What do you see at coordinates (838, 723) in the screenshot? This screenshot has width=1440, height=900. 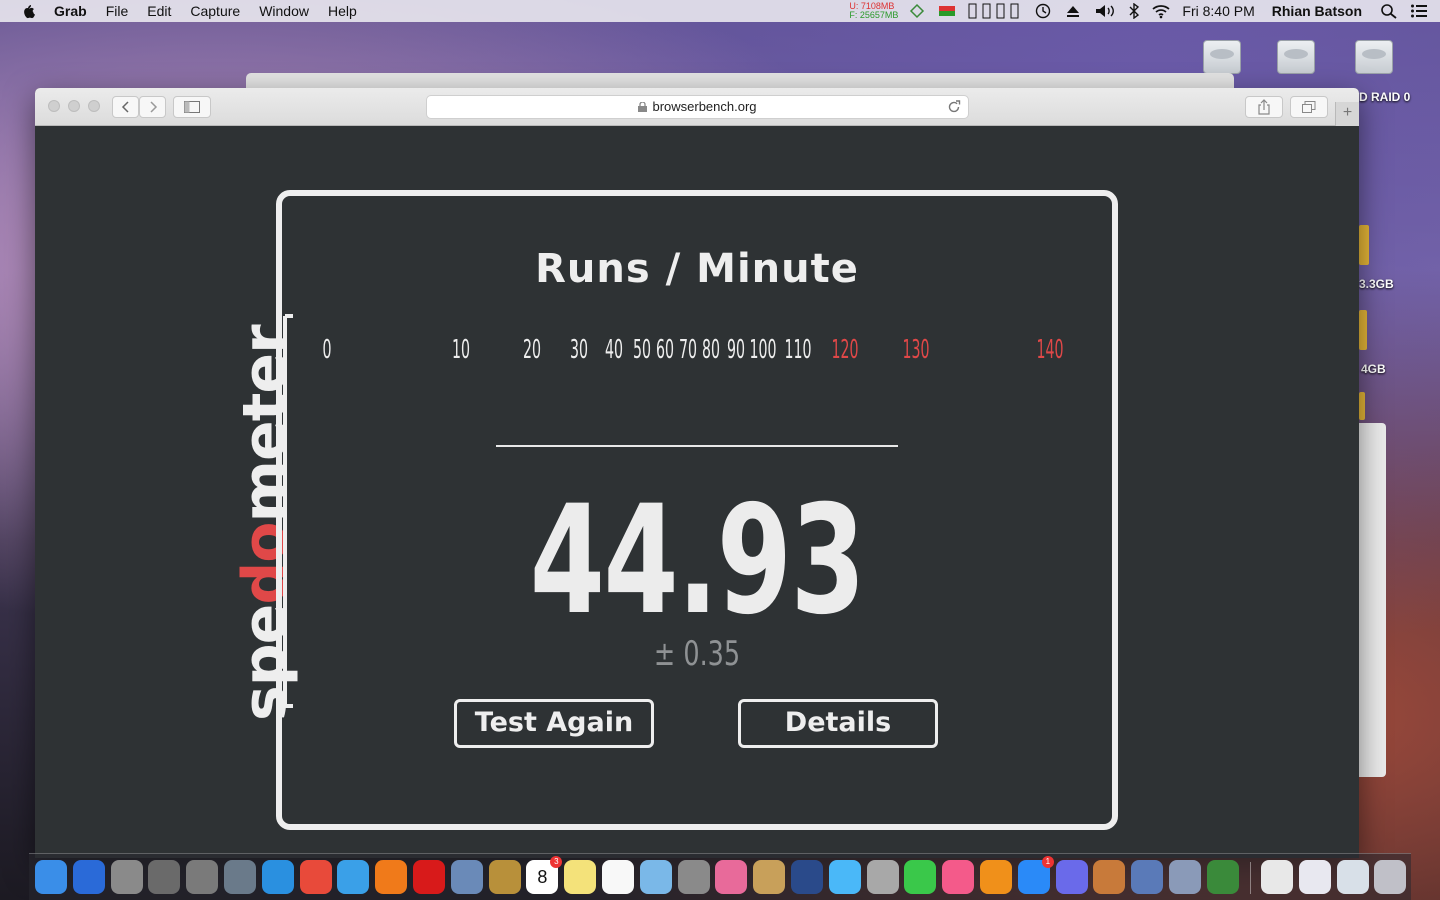 I see `details-button: Details` at bounding box center [838, 723].